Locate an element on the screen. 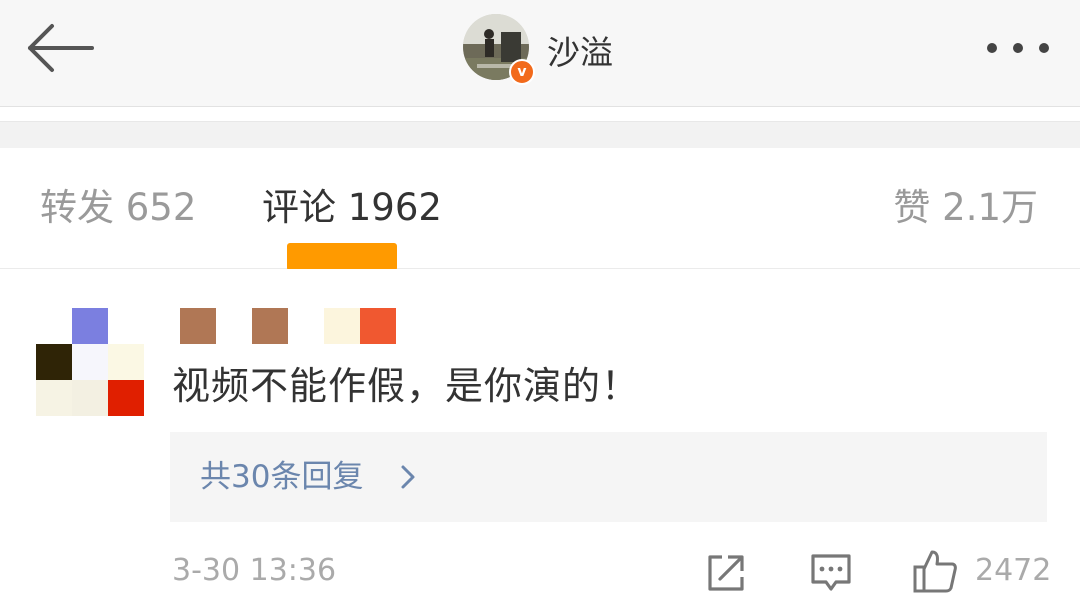 Image resolution: width=1080 pixels, height=601 pixels. view-replies-link: 共30条回复 is located at coordinates (281, 477).